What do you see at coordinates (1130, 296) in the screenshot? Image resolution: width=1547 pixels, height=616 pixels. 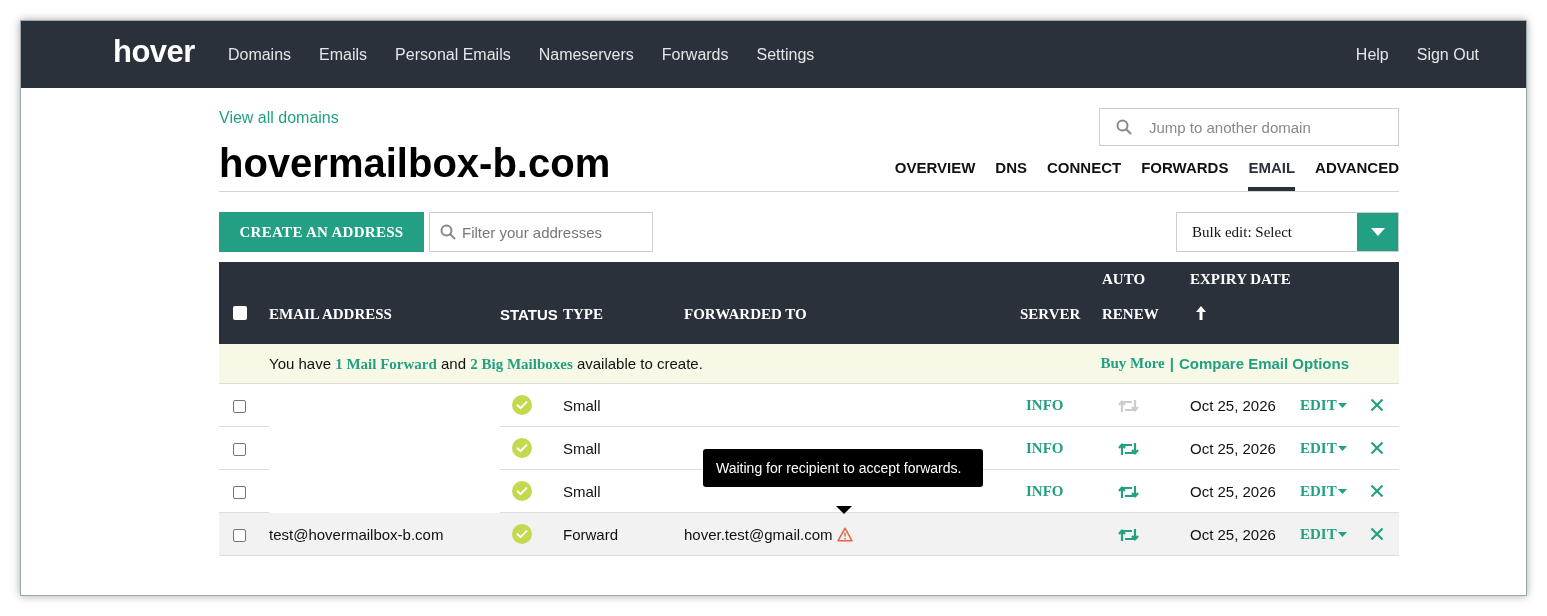 I see `column-header: AUTO RENEW` at bounding box center [1130, 296].